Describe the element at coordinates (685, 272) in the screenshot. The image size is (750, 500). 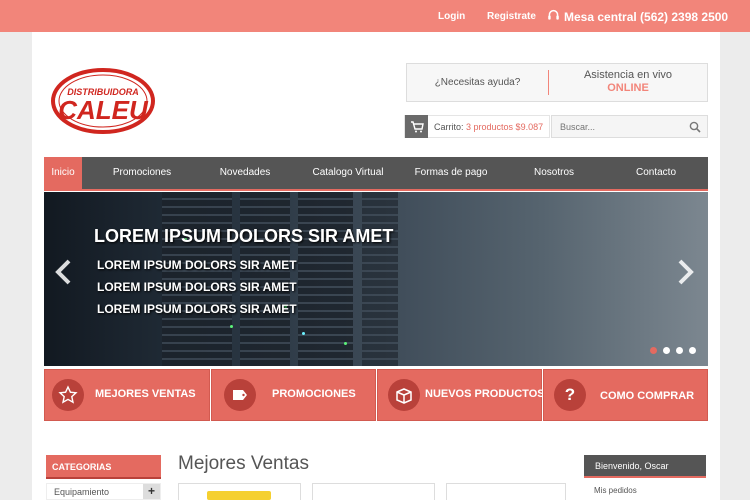
I see `chevron-right-icon` at that location.